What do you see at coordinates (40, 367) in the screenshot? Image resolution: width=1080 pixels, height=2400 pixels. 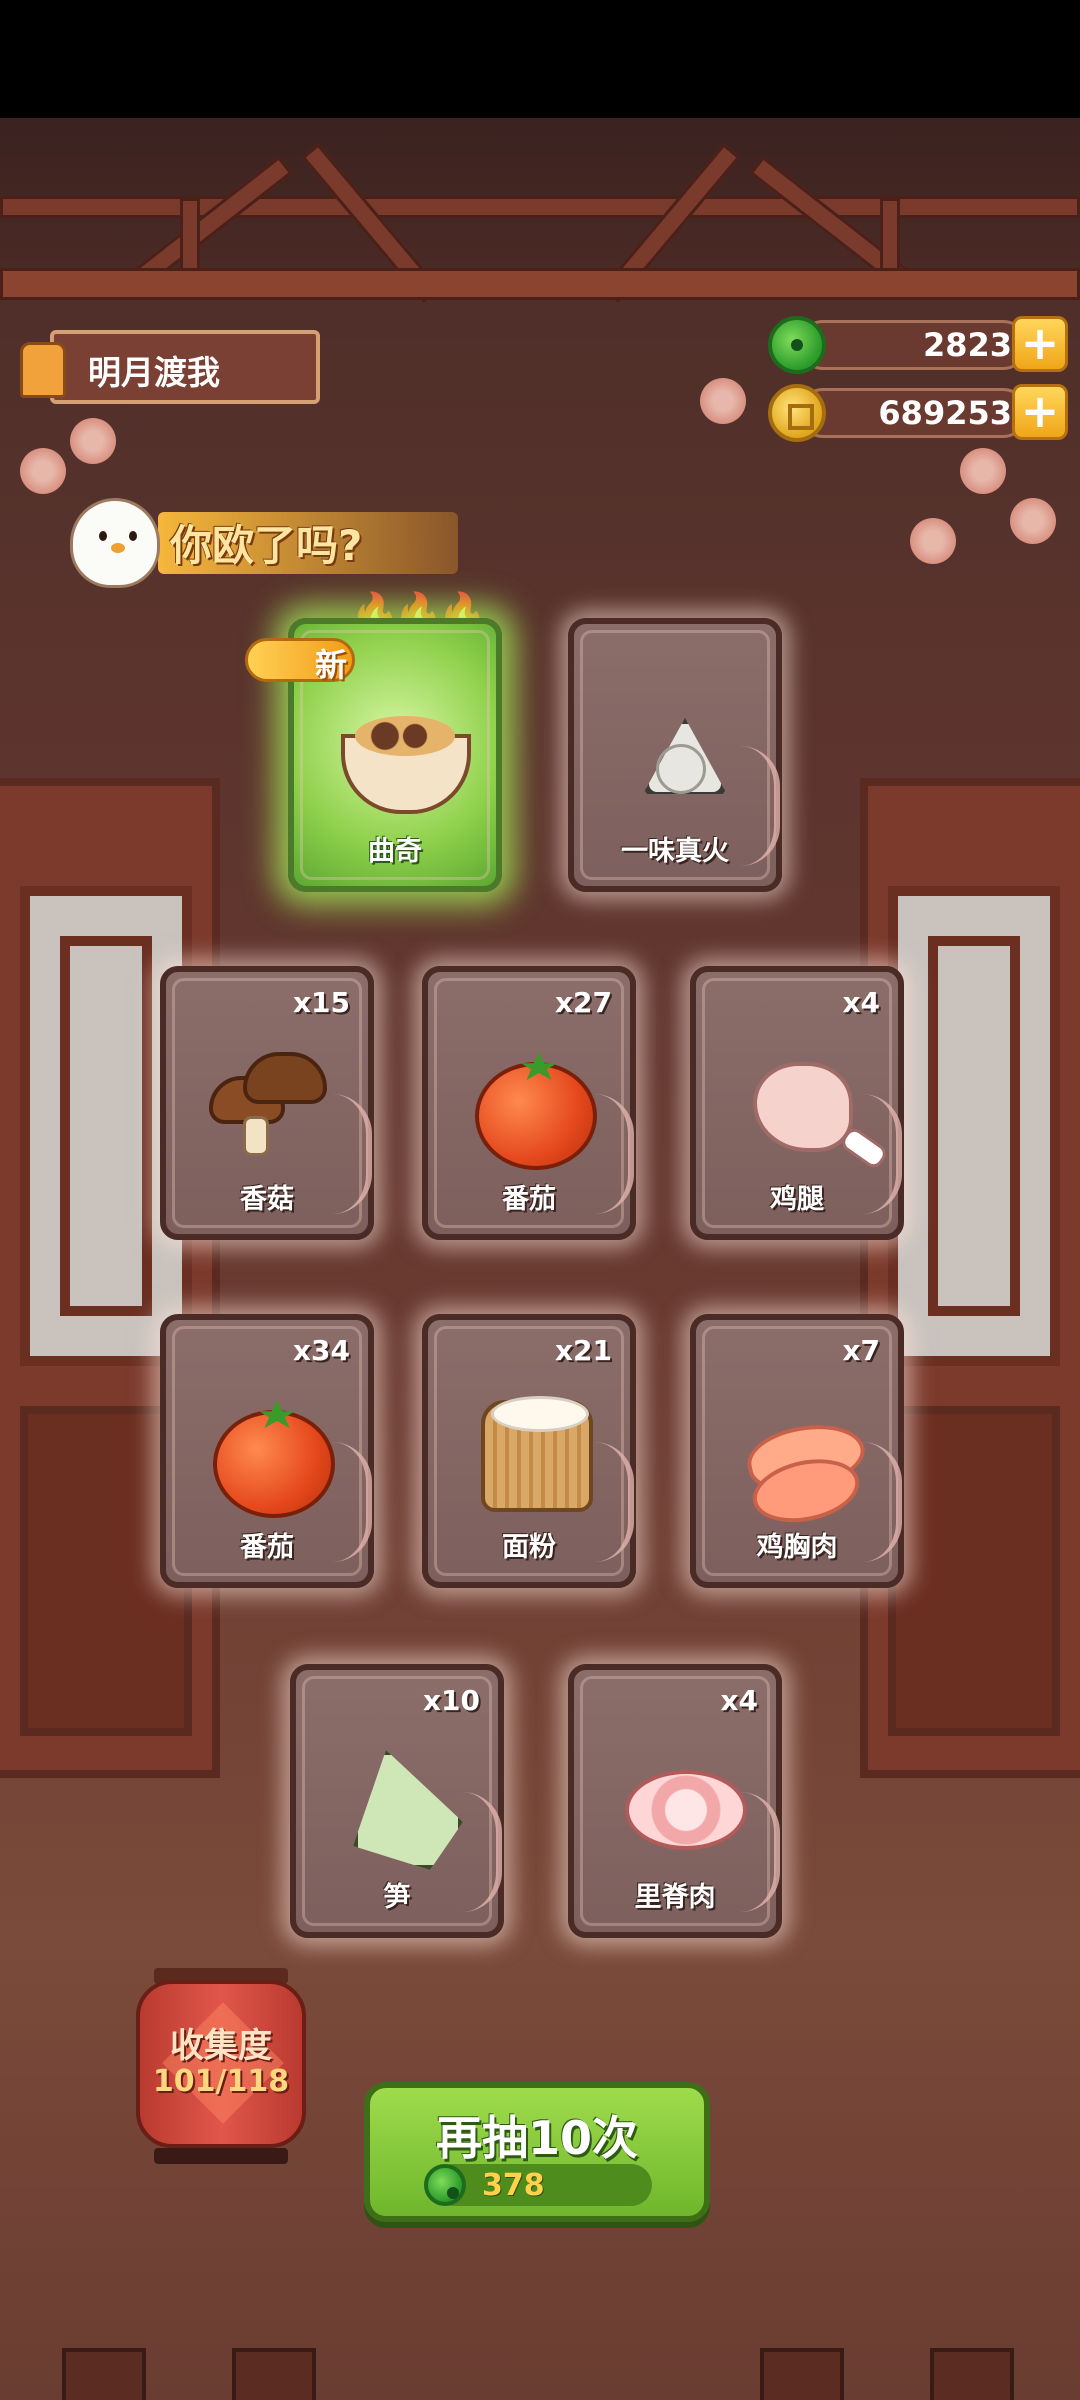 I see `player-avatar-icon` at bounding box center [40, 367].